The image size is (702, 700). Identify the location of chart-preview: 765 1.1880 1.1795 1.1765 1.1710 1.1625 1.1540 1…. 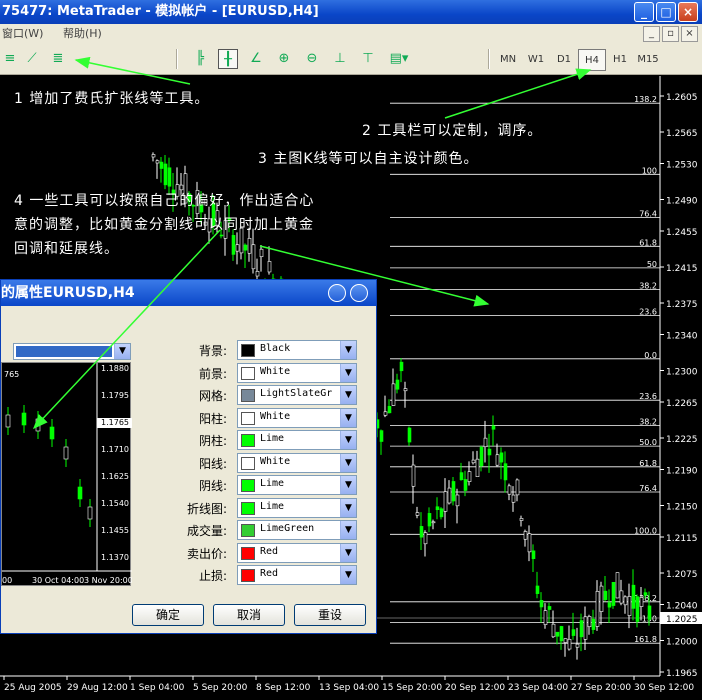
(67, 474).